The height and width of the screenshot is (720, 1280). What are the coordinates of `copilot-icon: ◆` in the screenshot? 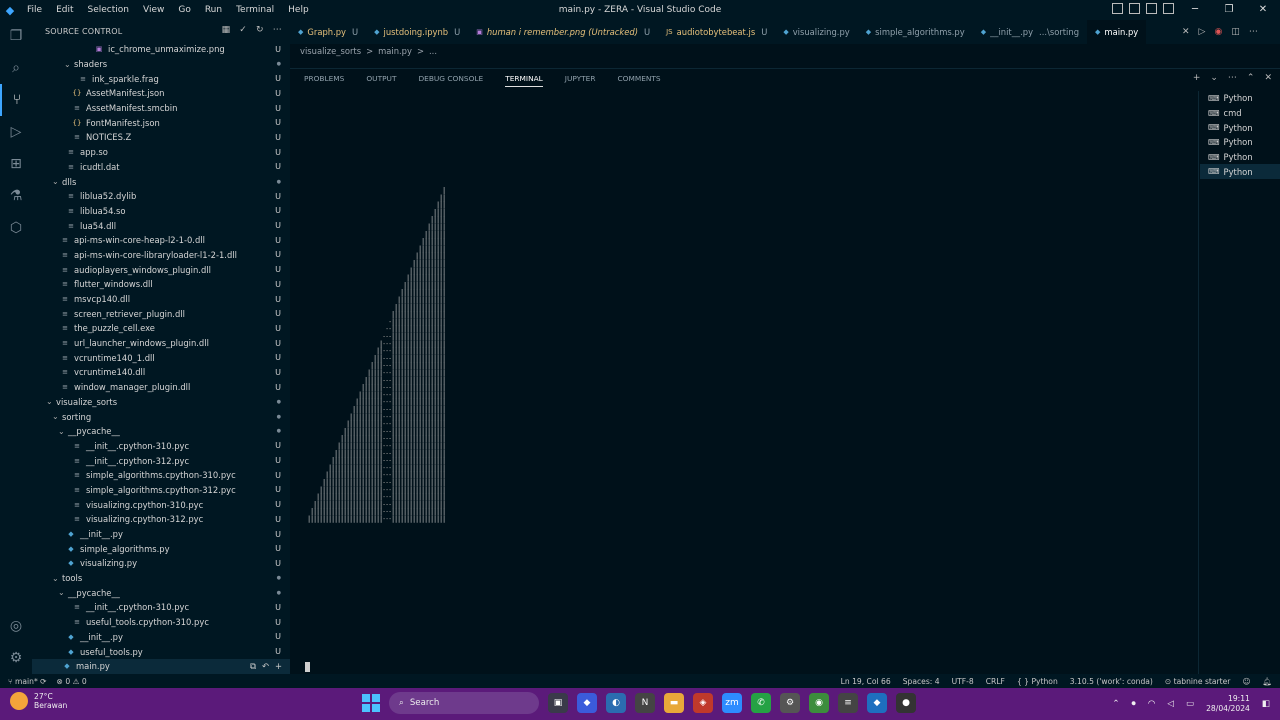 It's located at (587, 703).